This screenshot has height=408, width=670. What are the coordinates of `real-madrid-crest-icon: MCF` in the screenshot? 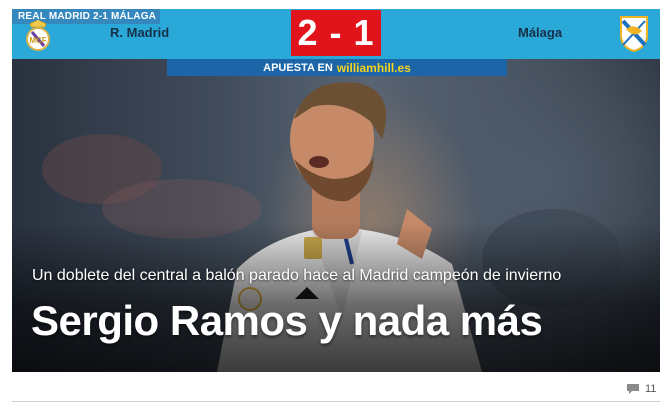 It's located at (38, 35).